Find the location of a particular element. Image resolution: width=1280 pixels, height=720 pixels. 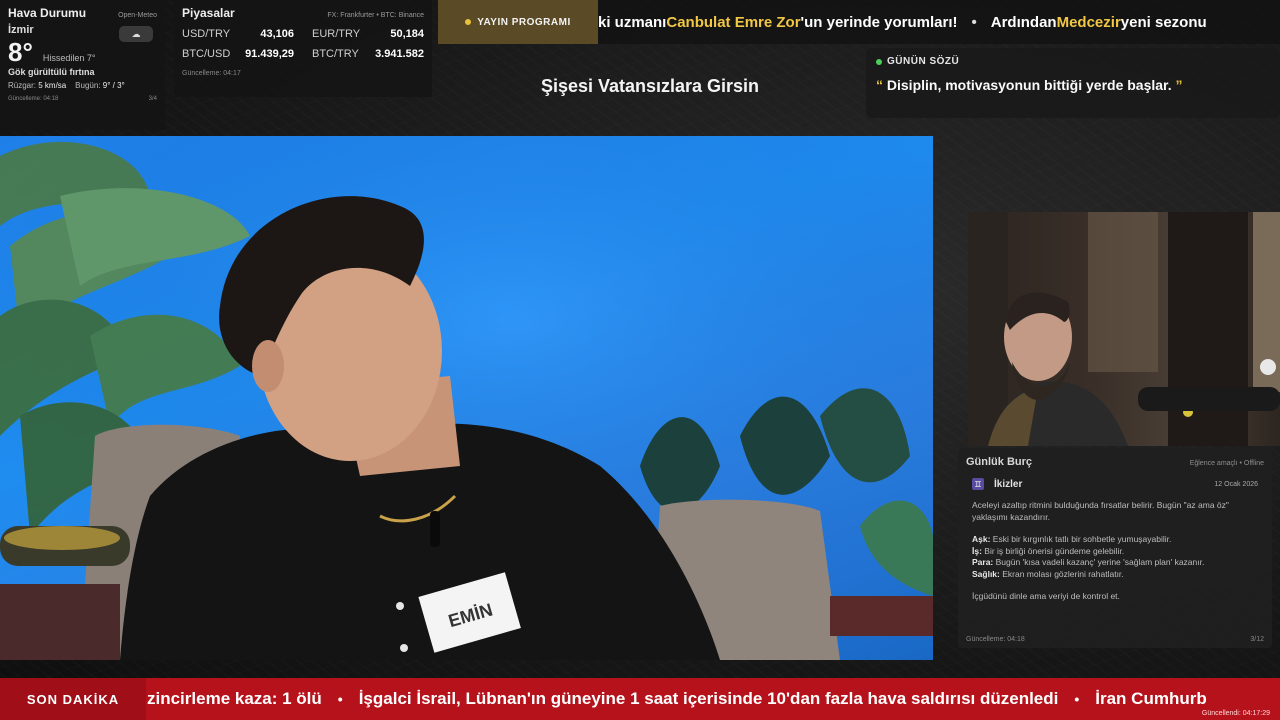

weather-condition: Gök gürültülü fırtına is located at coordinates (51, 72).